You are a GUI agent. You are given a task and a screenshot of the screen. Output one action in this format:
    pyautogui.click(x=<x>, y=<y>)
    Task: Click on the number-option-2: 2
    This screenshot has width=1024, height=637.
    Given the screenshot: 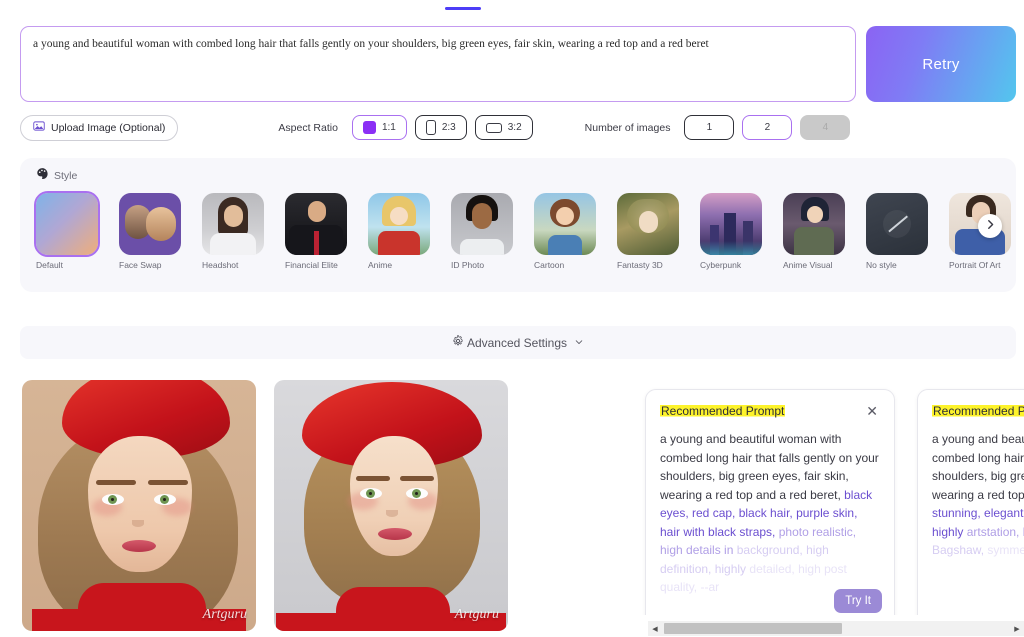 What is the action you would take?
    pyautogui.click(x=767, y=127)
    